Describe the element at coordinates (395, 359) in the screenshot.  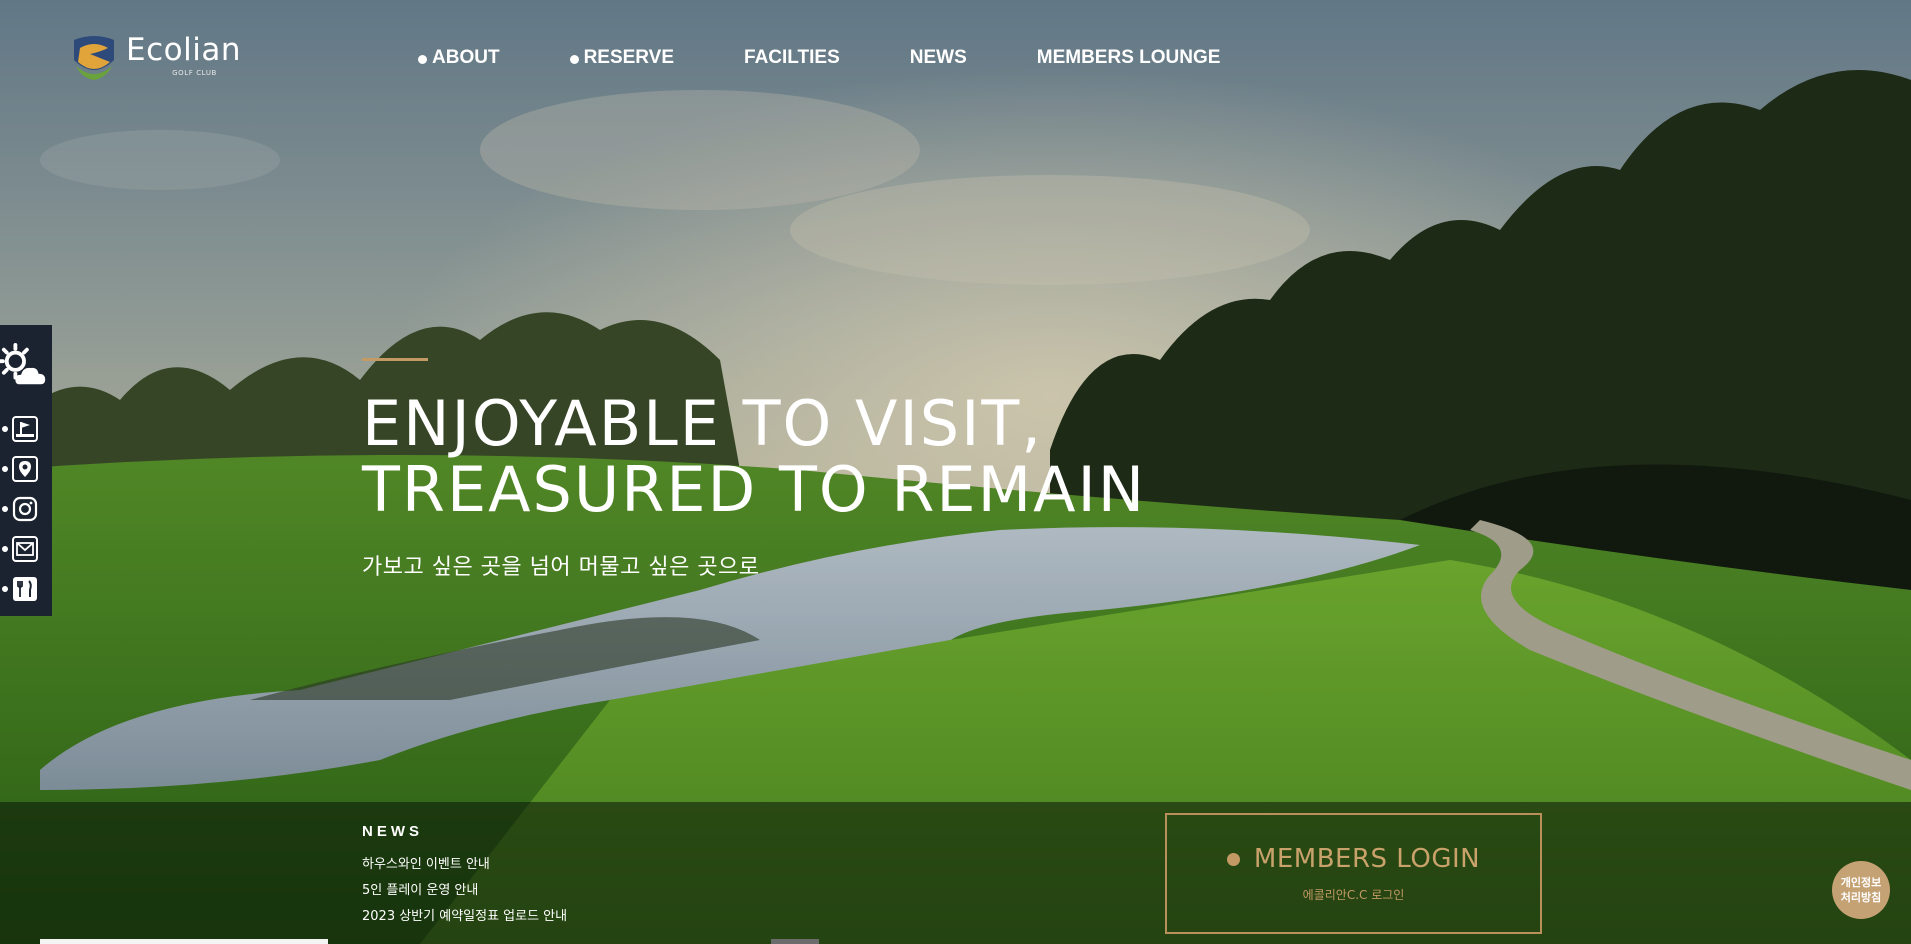
I see `hero-accent-bar` at that location.